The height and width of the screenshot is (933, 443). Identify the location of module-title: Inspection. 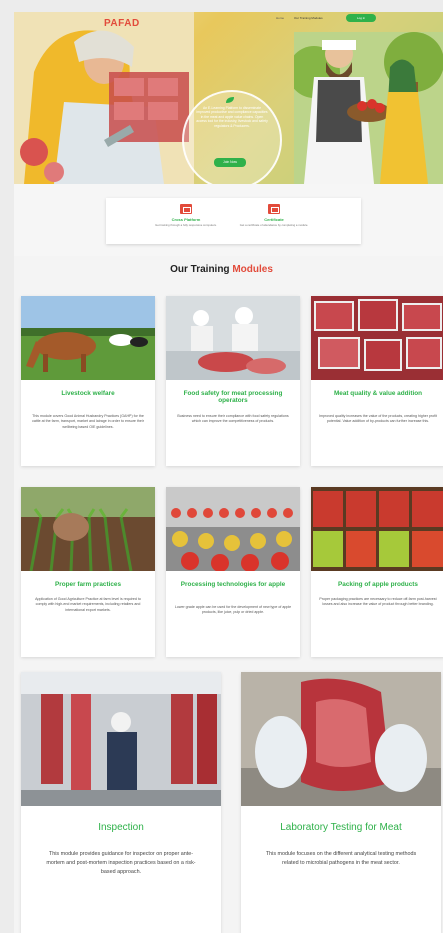
(121, 827).